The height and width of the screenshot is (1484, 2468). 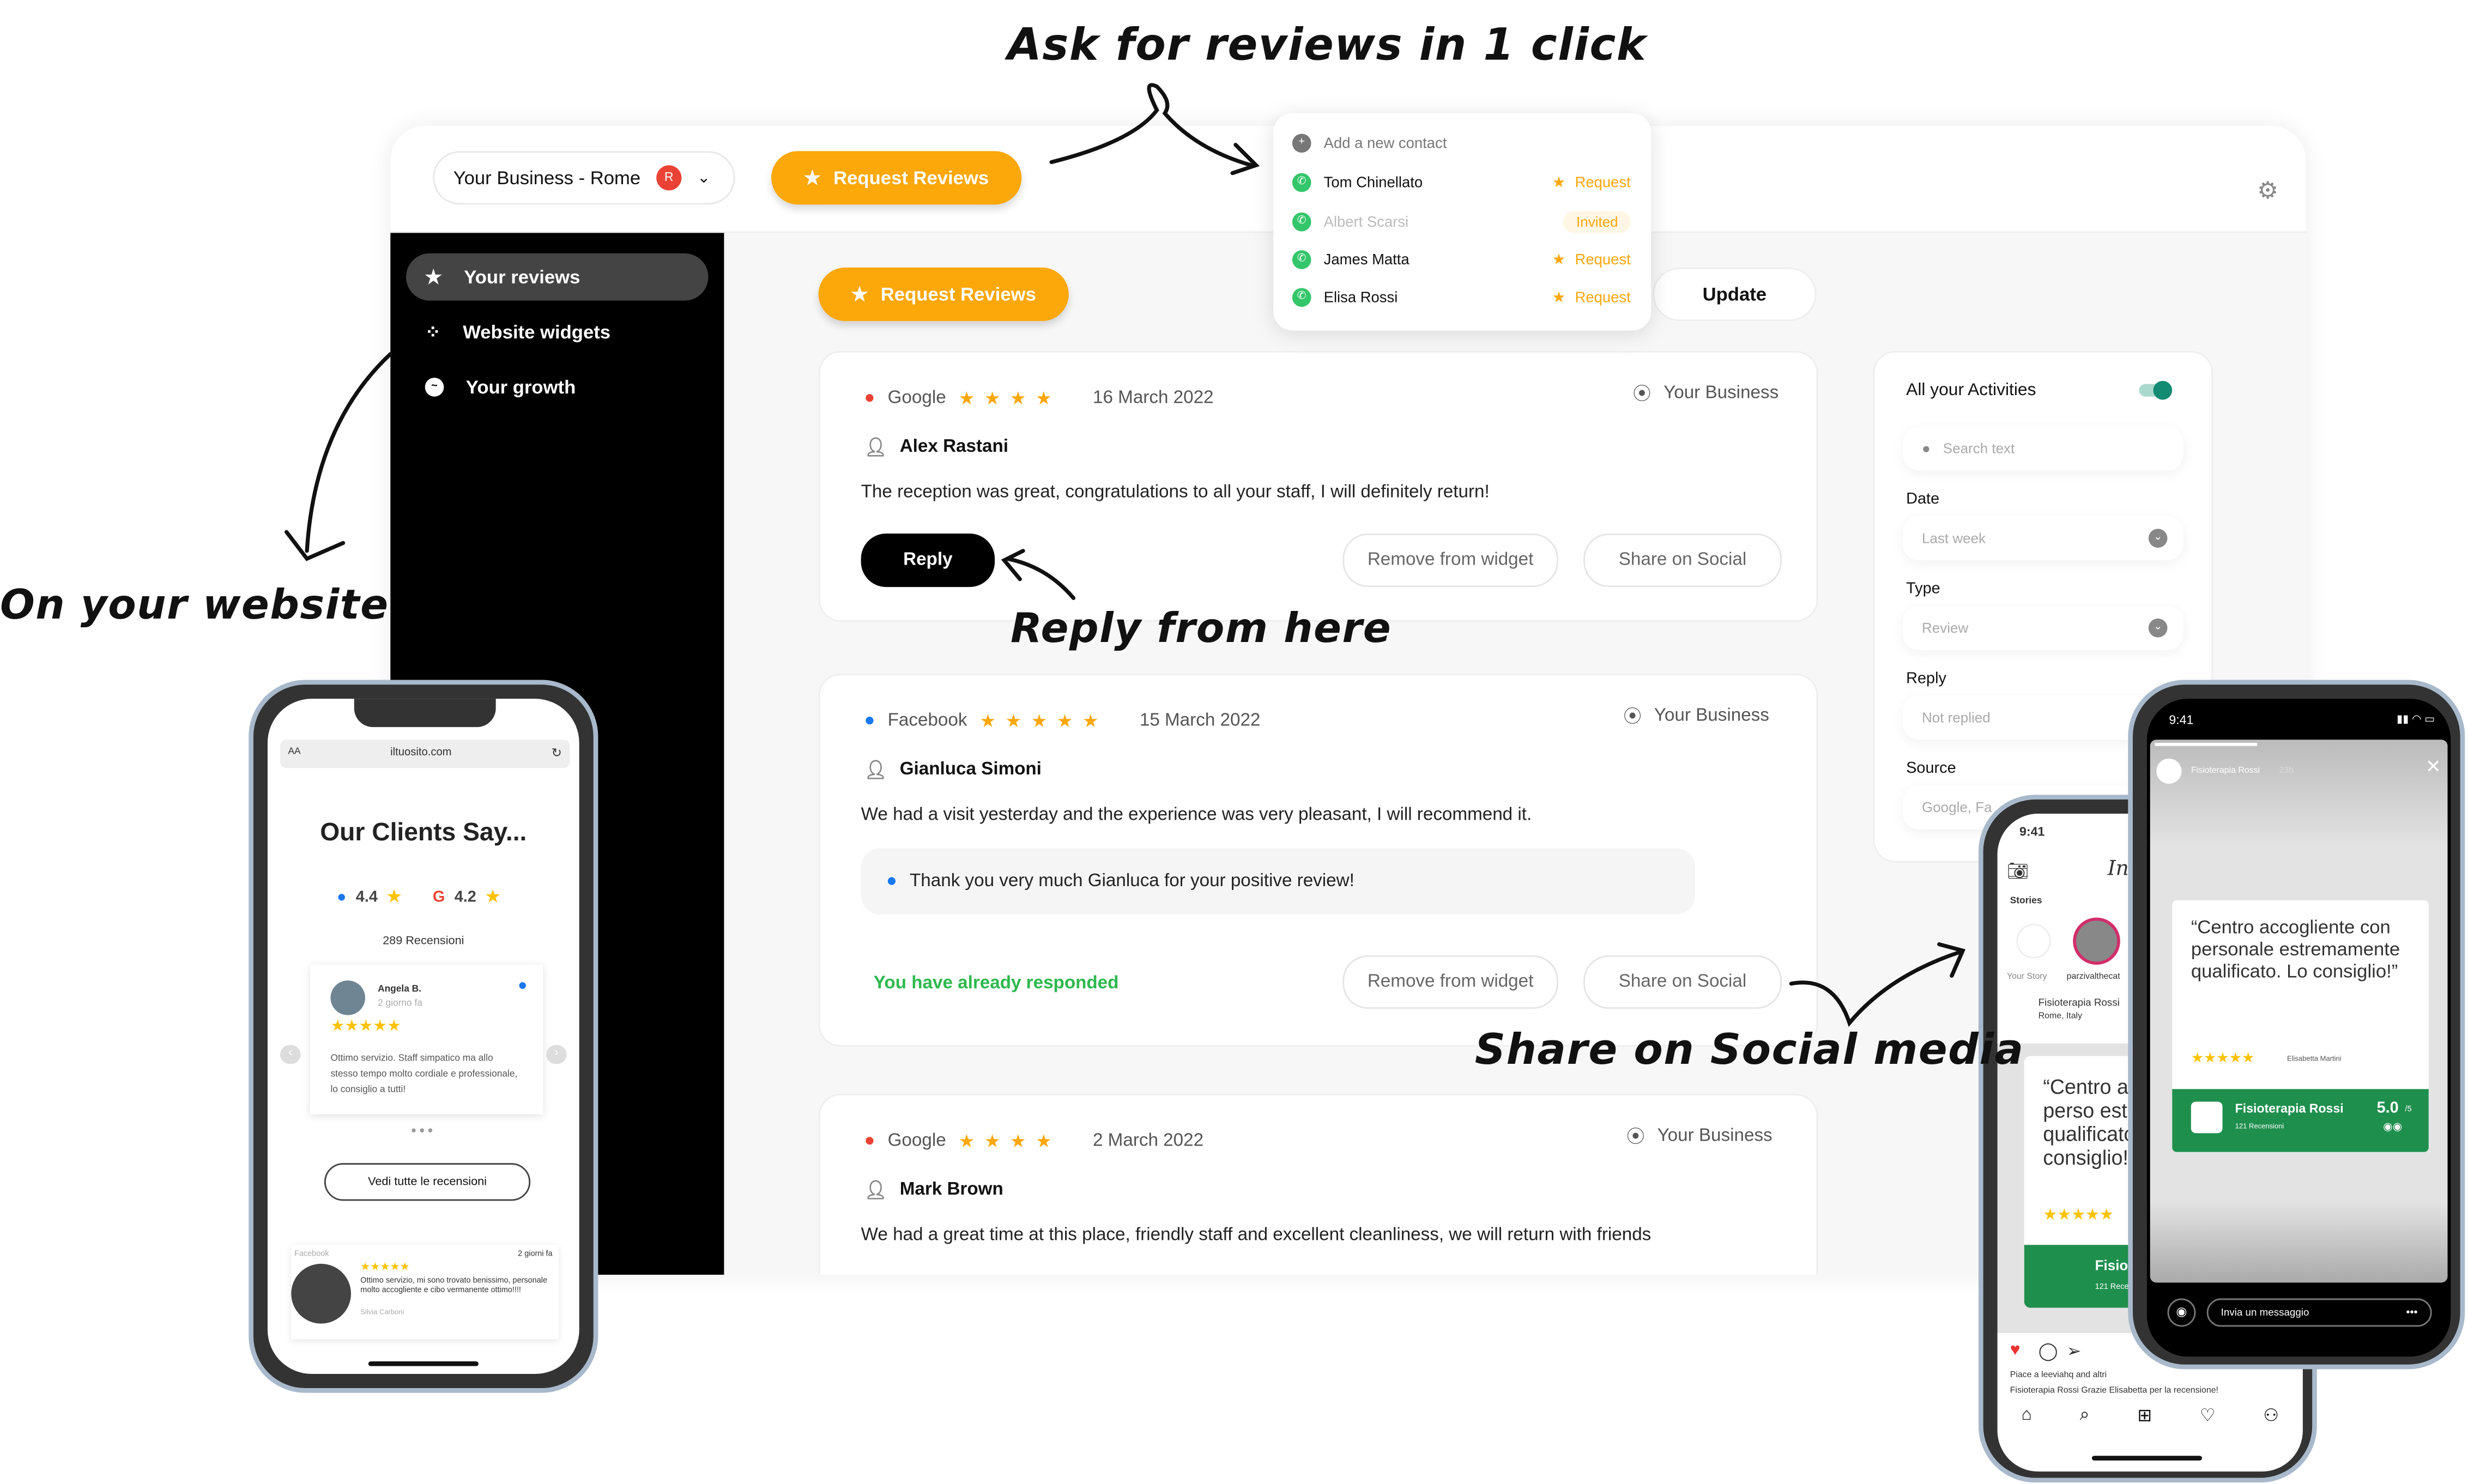 I want to click on business-avatar: R, so click(x=669, y=178).